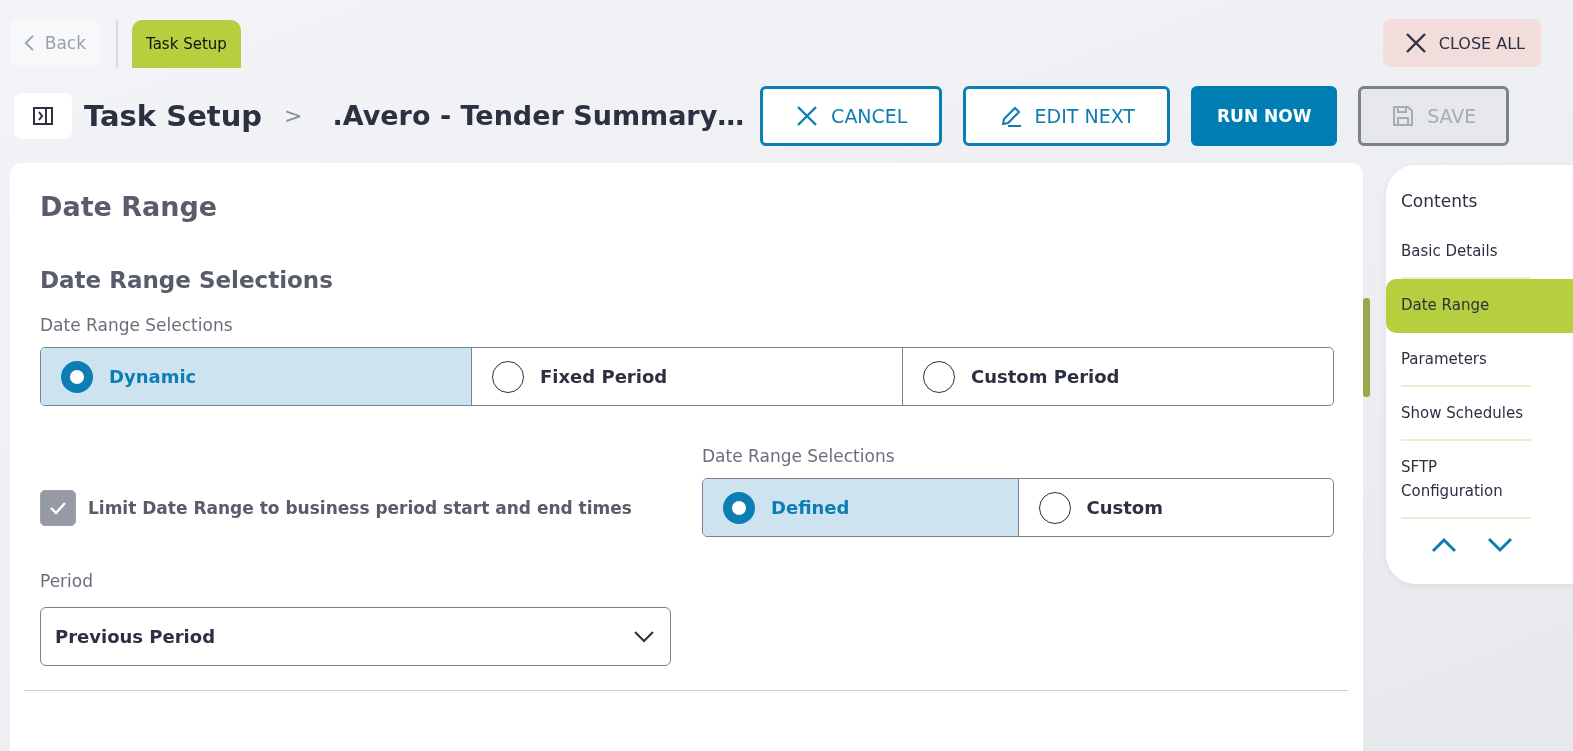  Describe the element at coordinates (1461, 43) in the screenshot. I see `close-all-button: CLOSE ALL` at that location.